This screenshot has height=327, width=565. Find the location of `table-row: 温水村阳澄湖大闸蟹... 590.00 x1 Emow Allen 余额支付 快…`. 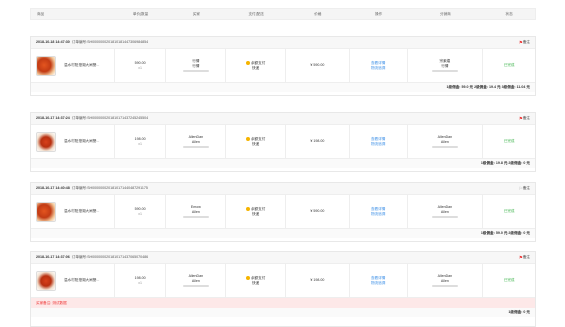

table-row: 温水村阳澄湖大闸蟹... 590.00 x1 Emow Allen 余额支付 快… is located at coordinates (283, 212).